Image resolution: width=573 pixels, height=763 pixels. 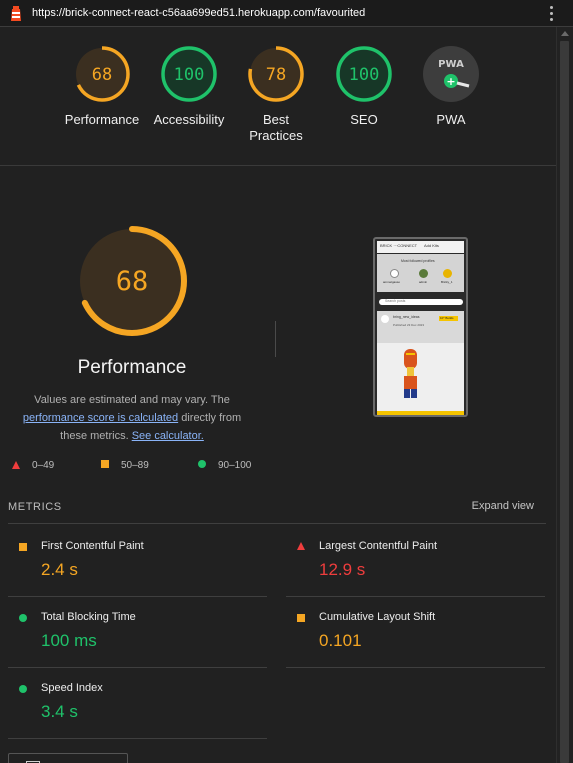 I want to click on thumb-navbar: BRICK ⋯CONNECT Add Kits, so click(x=420, y=247).